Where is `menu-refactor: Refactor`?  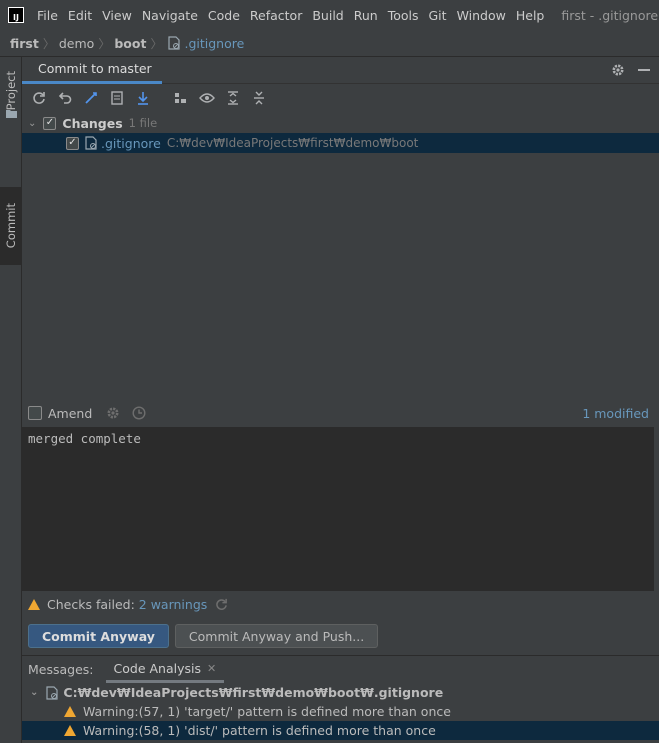
menu-refactor: Refactor is located at coordinates (276, 15).